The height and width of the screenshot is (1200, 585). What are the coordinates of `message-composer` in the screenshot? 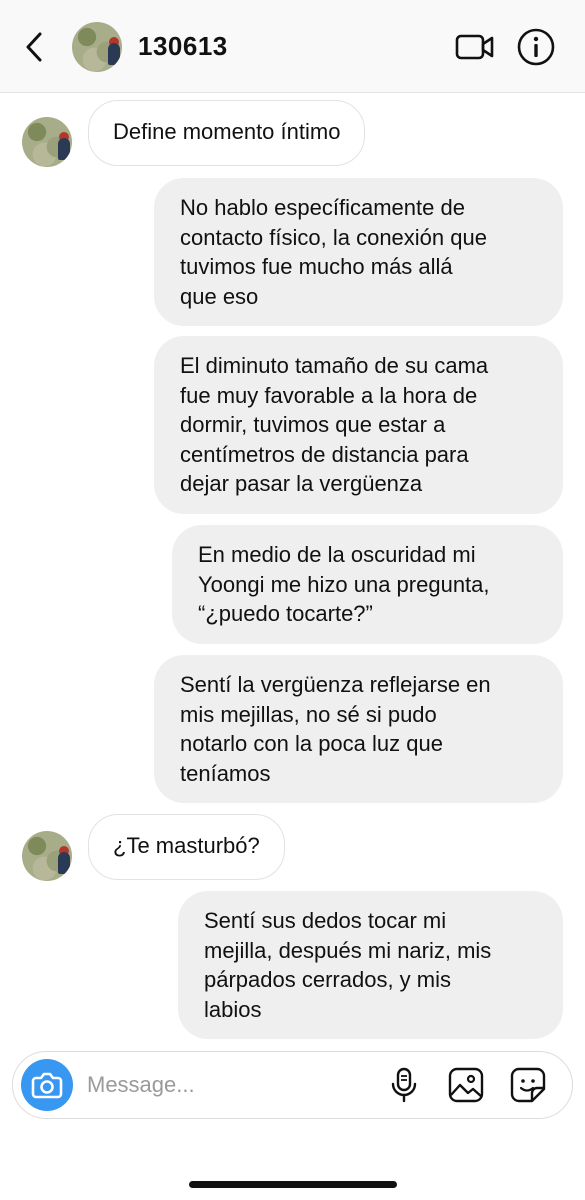 It's located at (292, 1085).